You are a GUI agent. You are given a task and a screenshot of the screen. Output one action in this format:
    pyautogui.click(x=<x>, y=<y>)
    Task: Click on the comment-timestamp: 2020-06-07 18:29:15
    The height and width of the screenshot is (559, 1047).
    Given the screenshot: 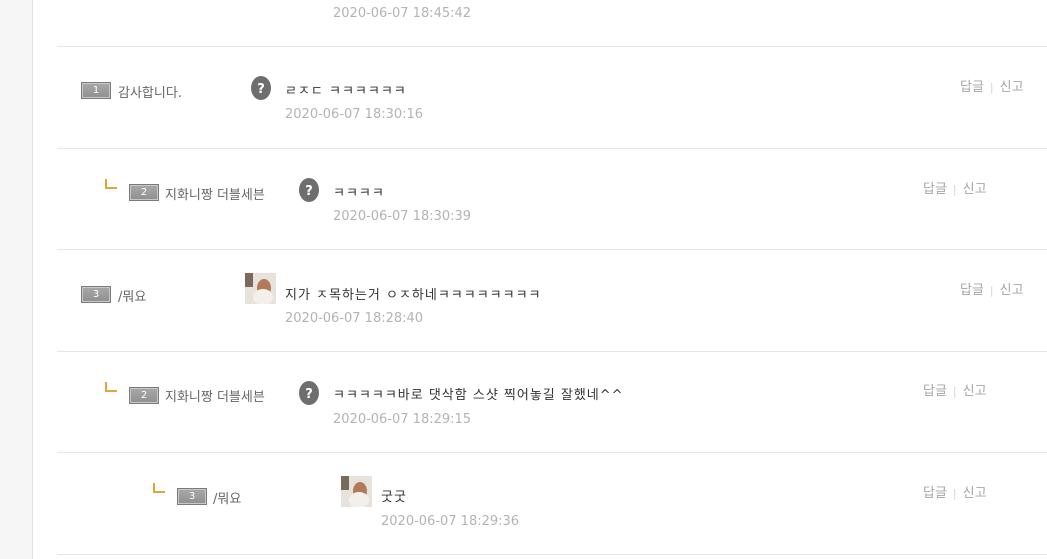 What is the action you would take?
    pyautogui.click(x=402, y=419)
    